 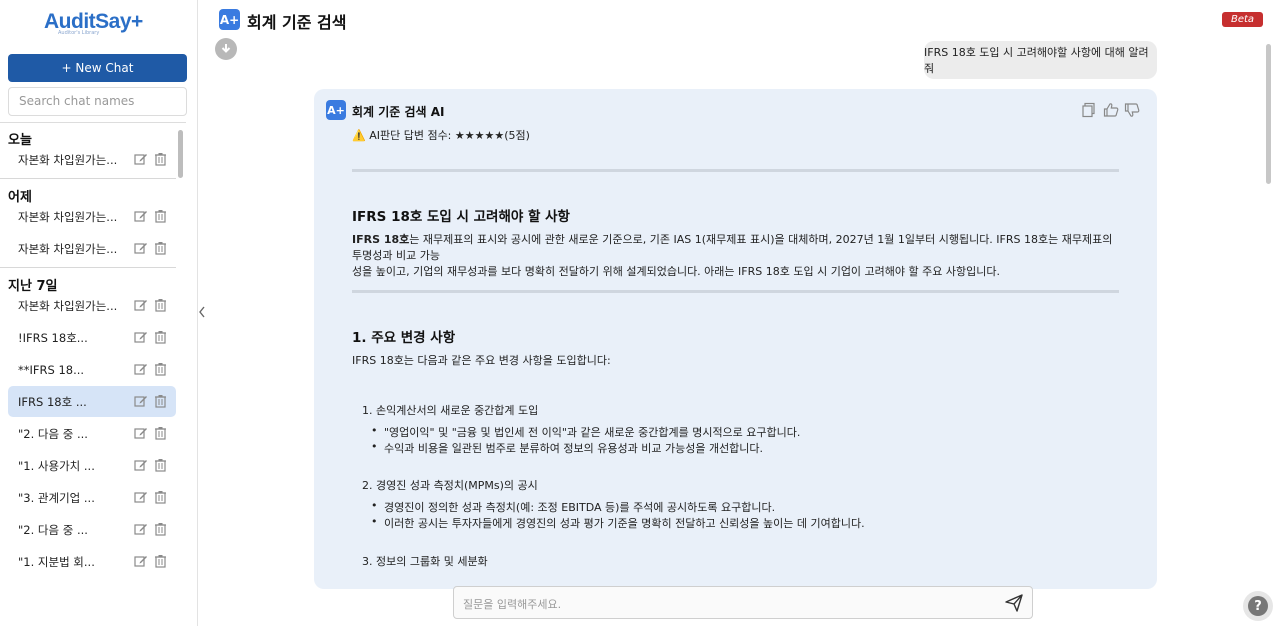 I want to click on thumbs-up-icon, so click(x=1111, y=110).